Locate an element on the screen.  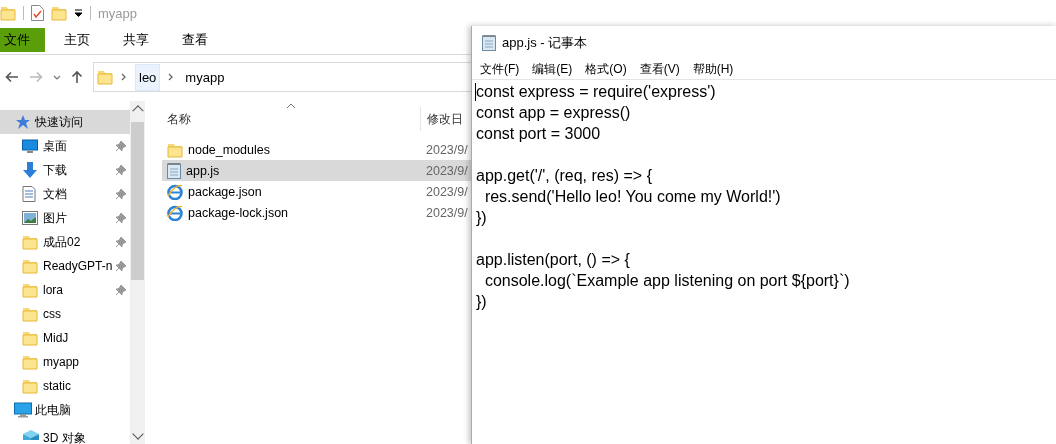
column-header-label: 名称 is located at coordinates (179, 119).